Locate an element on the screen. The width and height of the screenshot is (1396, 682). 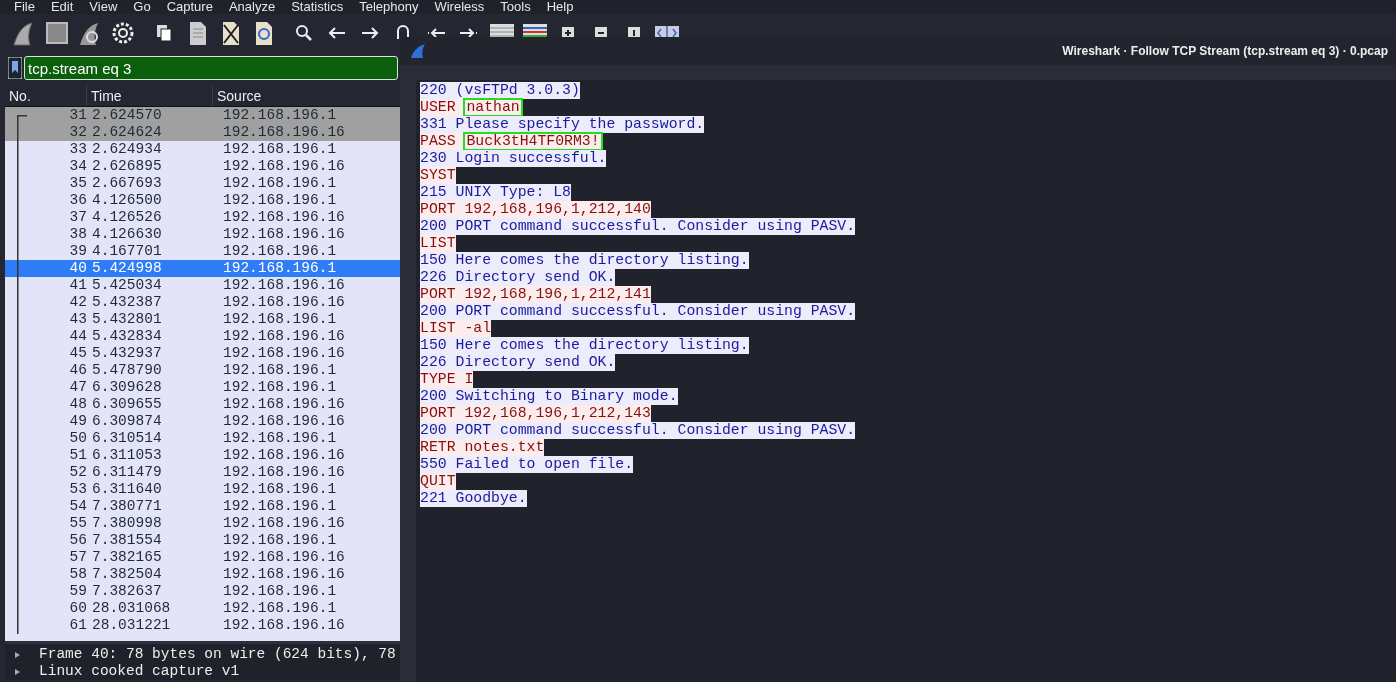
bookmark-icon is located at coordinates (15, 68).